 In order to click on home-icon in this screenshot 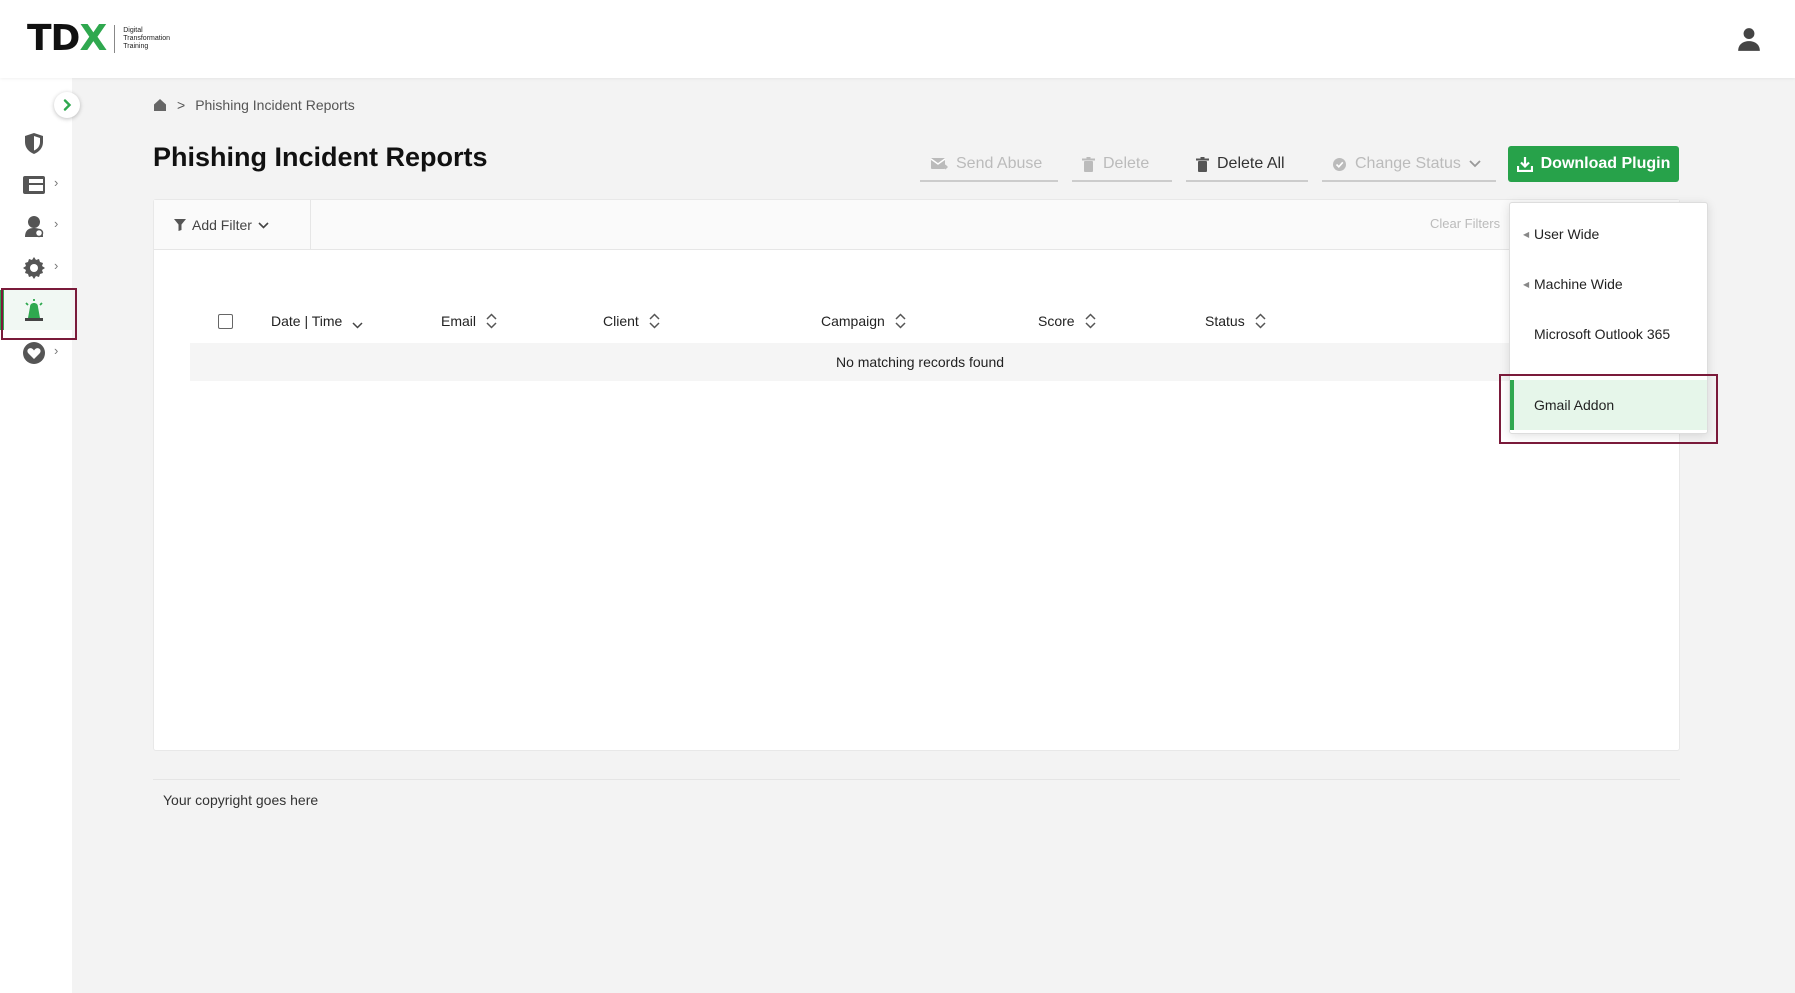, I will do `click(160, 105)`.